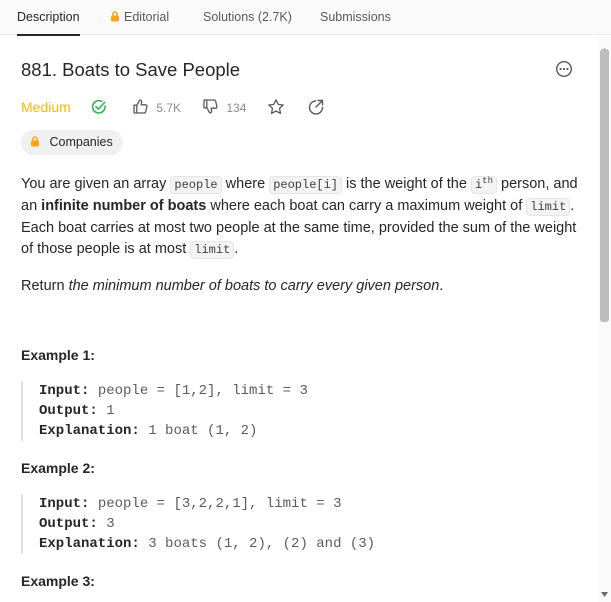  I want to click on example-explanation-line: Explanation: 1 boat (1, 2), so click(310, 431).